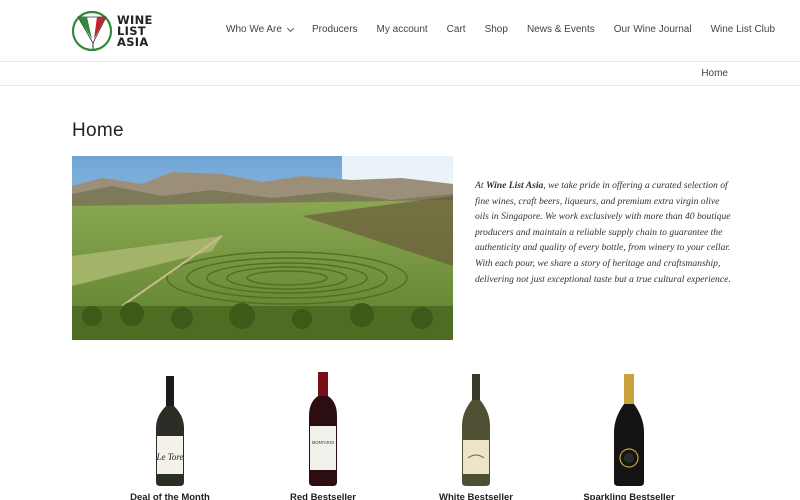  Describe the element at coordinates (98, 130) in the screenshot. I see `page-title: Home` at that location.